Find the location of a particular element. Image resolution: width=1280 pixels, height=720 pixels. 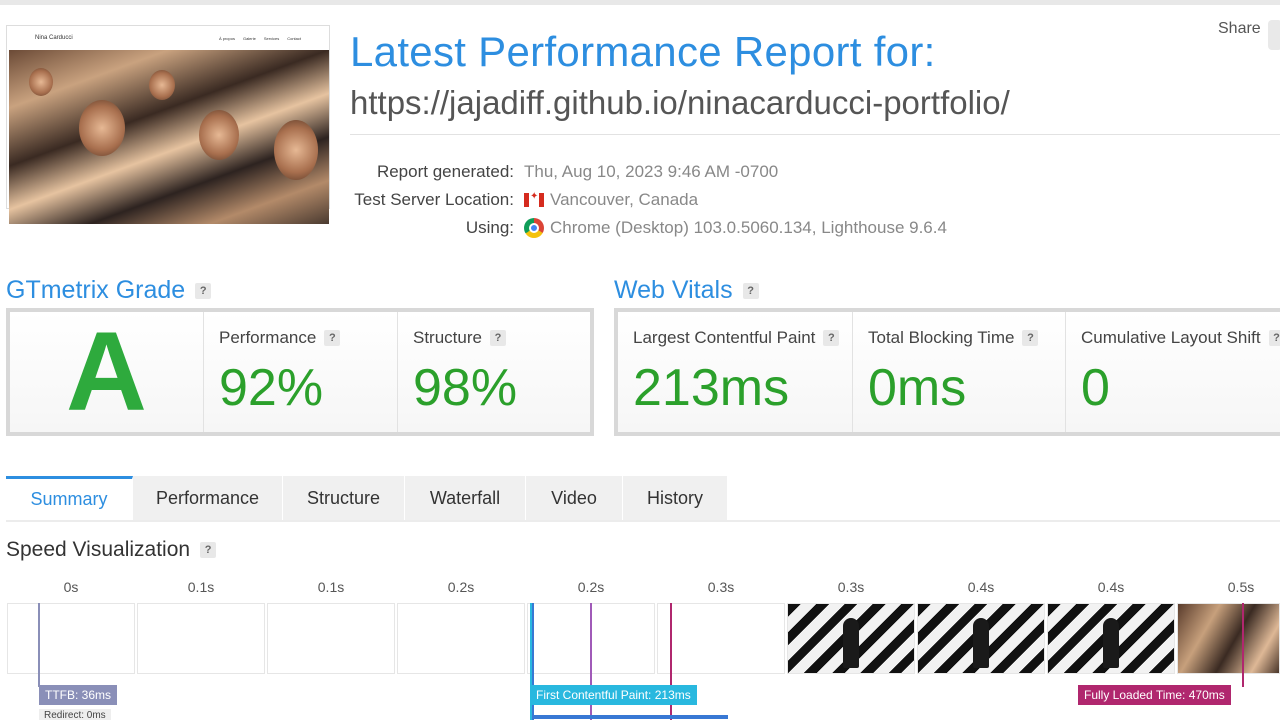

tbt-value: 0ms is located at coordinates (917, 388).